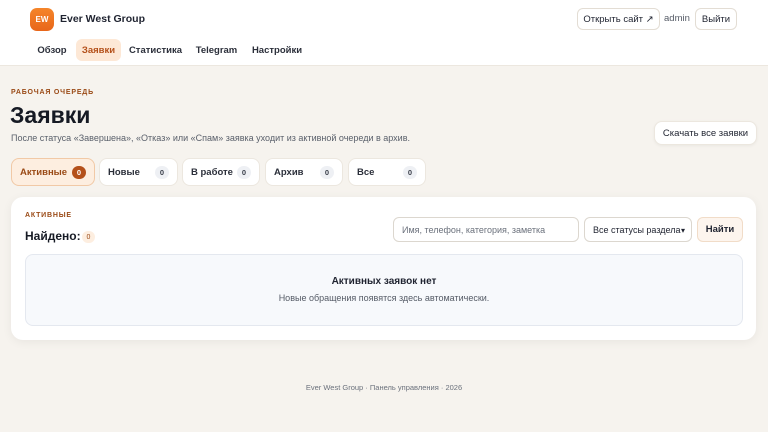 This screenshot has width=768, height=432. I want to click on section-eyebrow: РАБОЧАЯ ОЧЕРЕДЬ, so click(52, 92).